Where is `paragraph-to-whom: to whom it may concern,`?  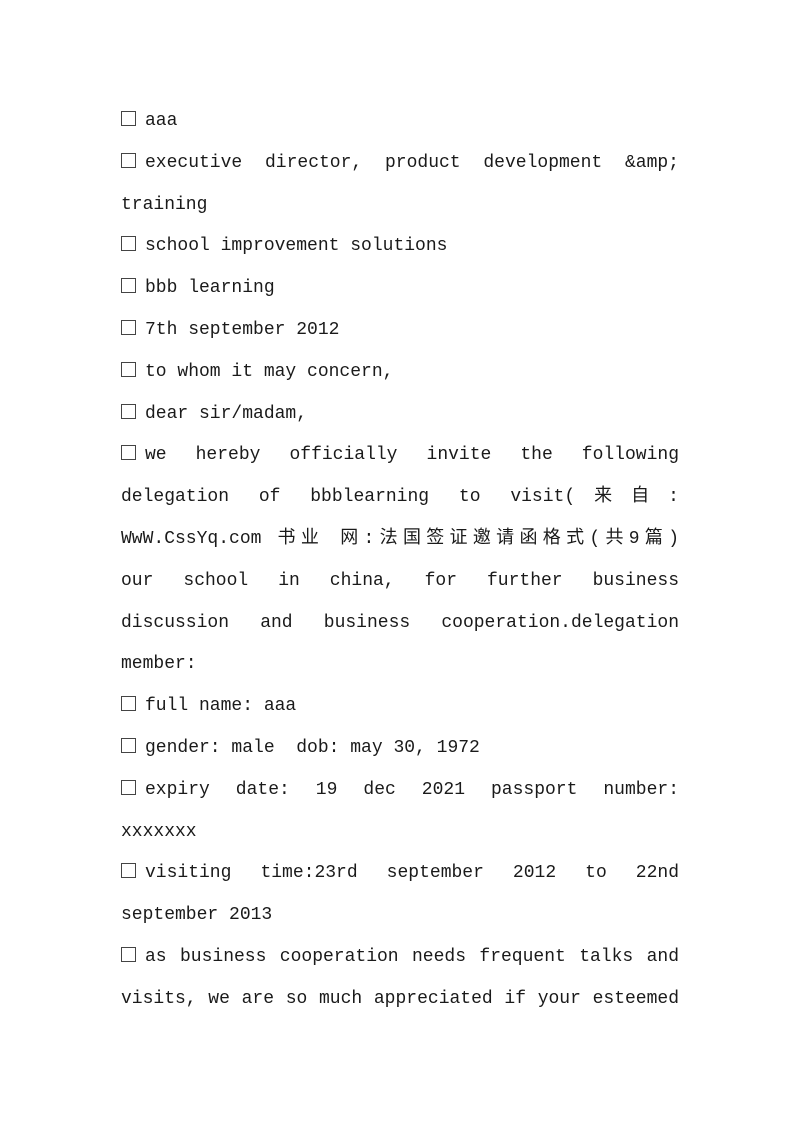
paragraph-to-whom: to whom it may concern, is located at coordinates (400, 373).